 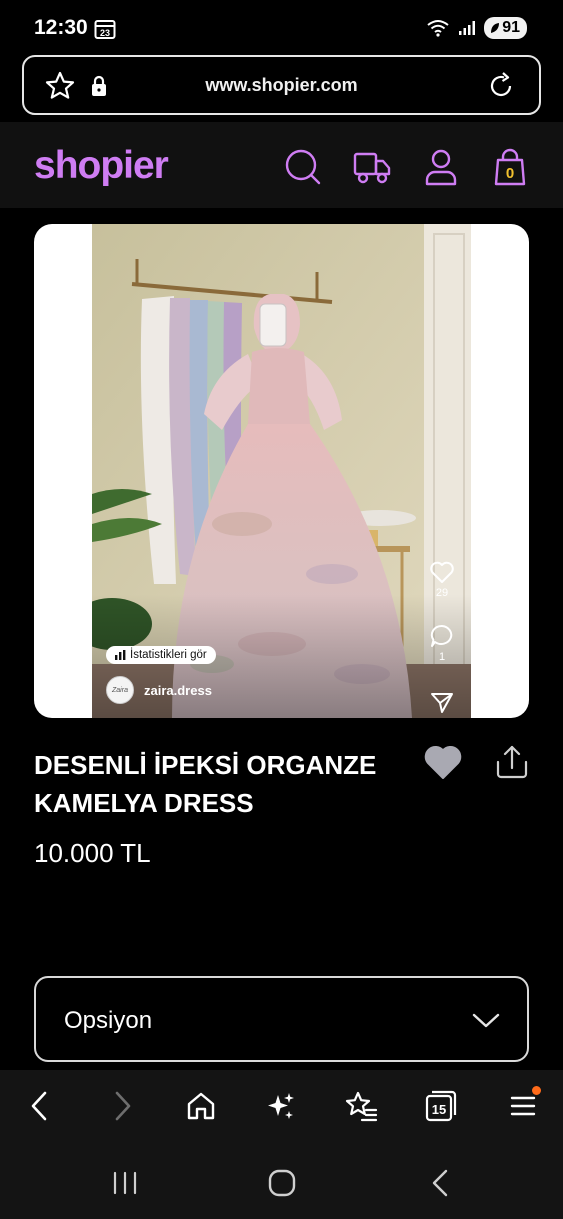 I want to click on url-text: www.shopier.com, so click(x=281, y=85).